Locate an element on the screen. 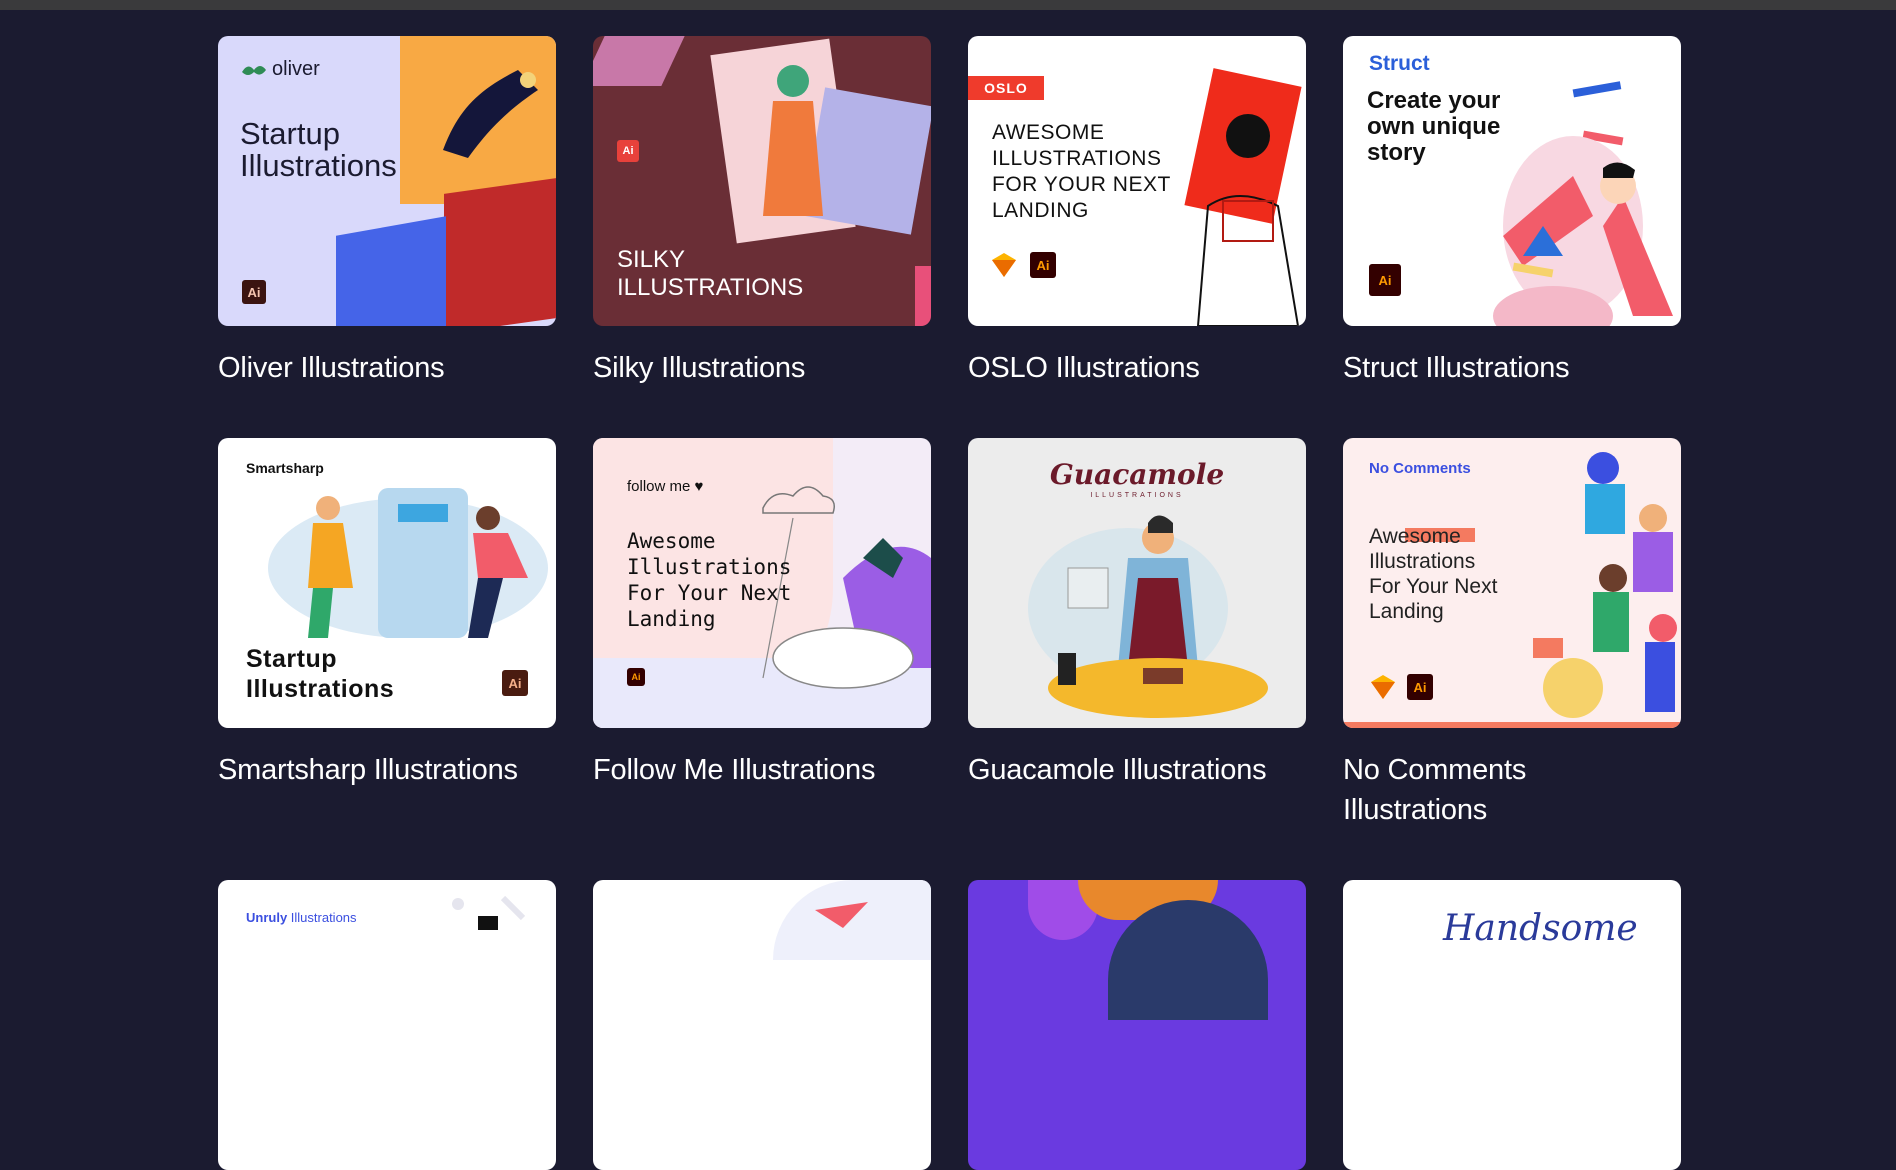  oliver-headline: Startup Illustrations is located at coordinates (318, 150).